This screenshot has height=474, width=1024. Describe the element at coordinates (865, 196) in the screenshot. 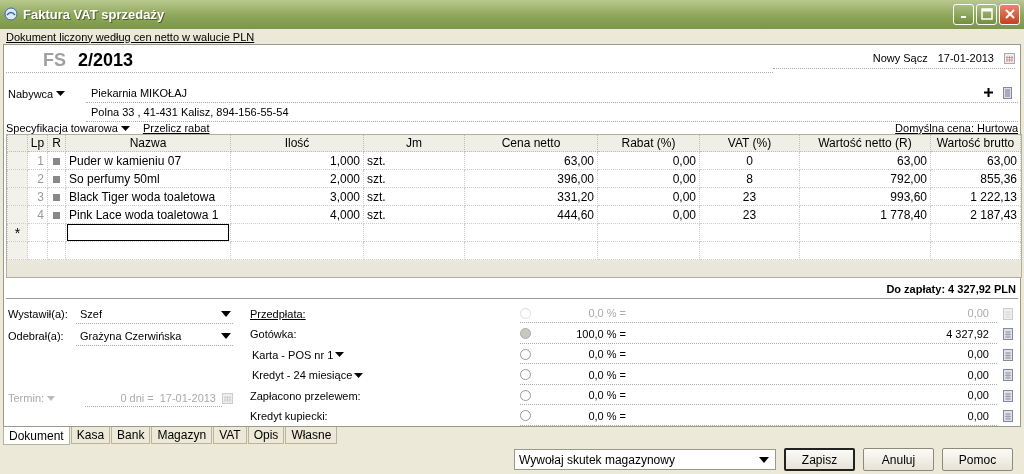

I see `table-cell: 993,60` at that location.